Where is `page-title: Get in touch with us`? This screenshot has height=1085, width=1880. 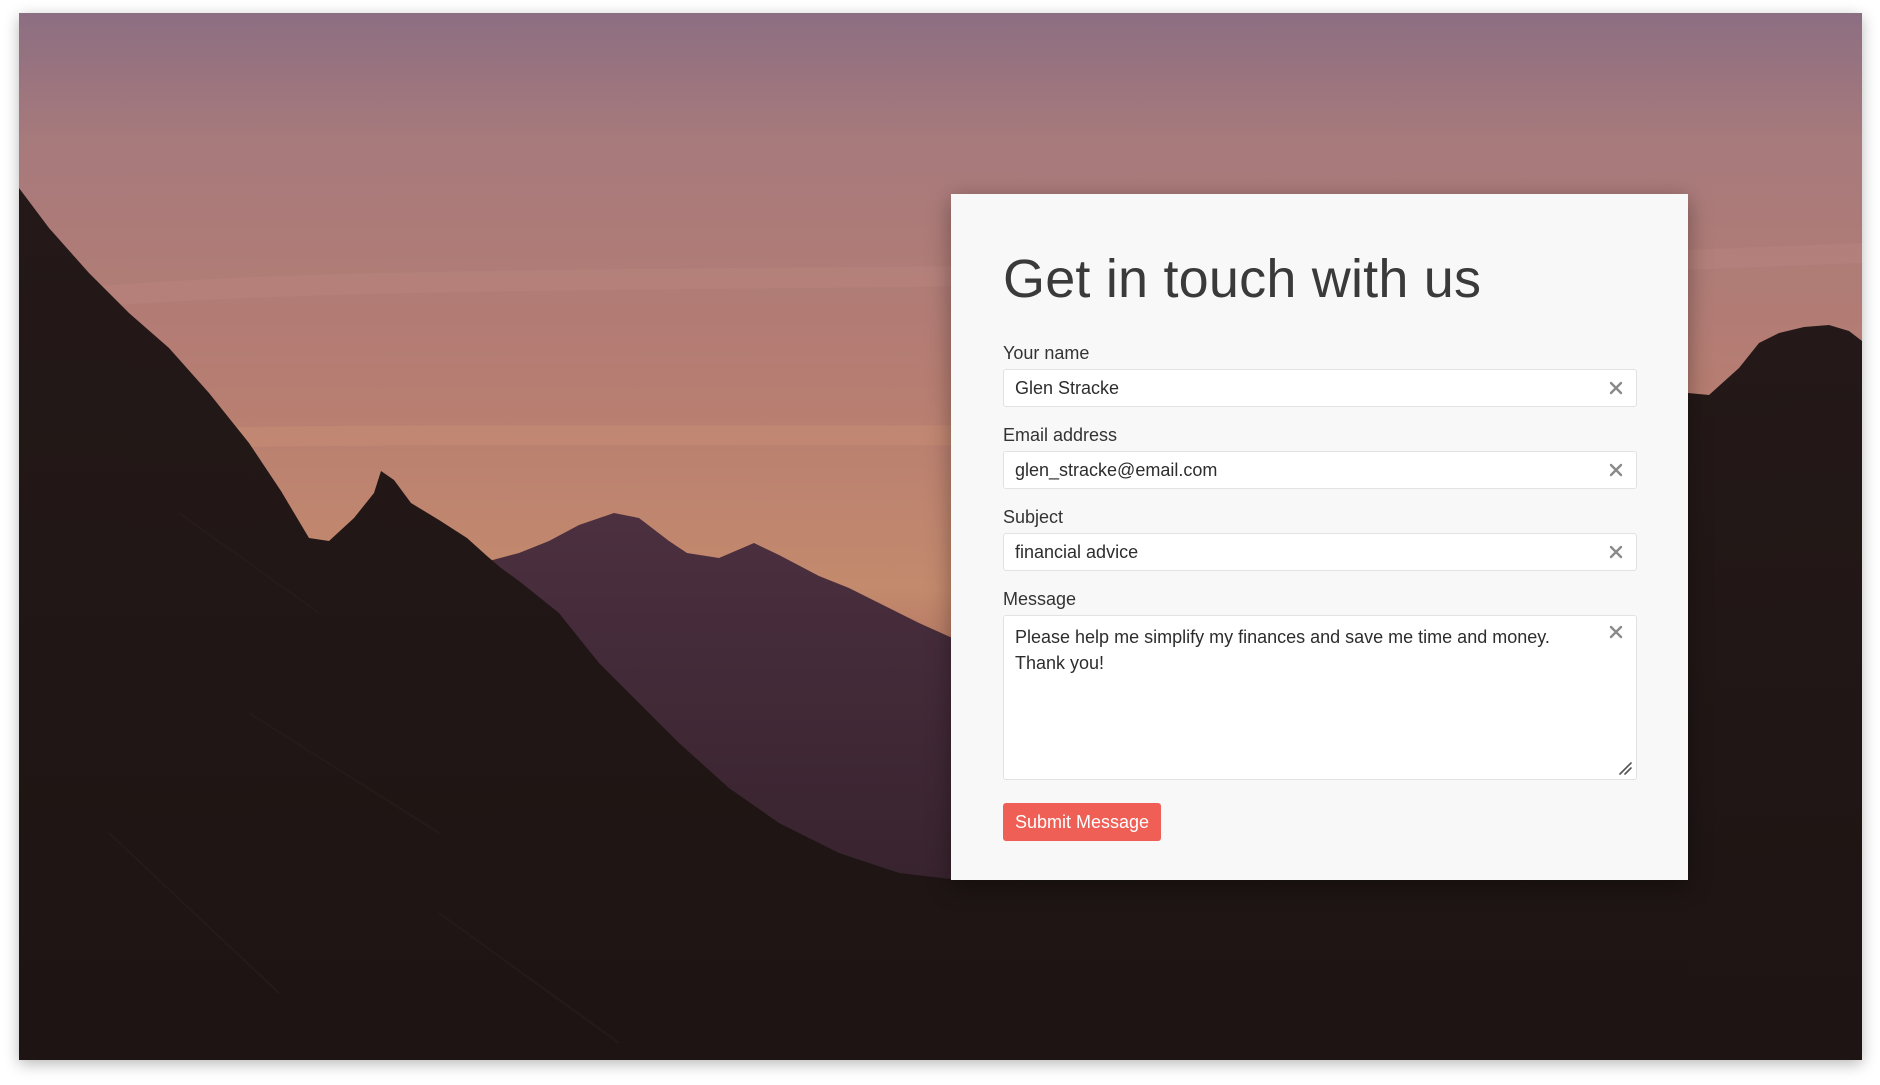 page-title: Get in touch with us is located at coordinates (1242, 279).